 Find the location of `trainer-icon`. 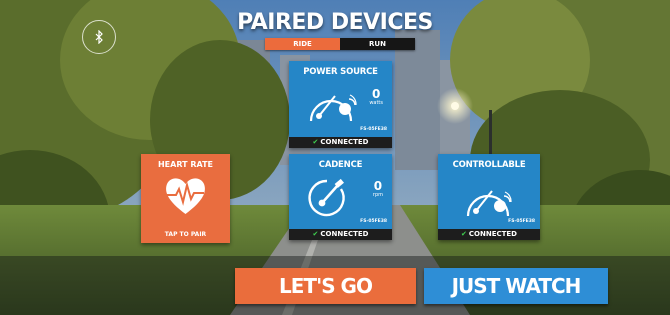

trainer-icon is located at coordinates (489, 203).